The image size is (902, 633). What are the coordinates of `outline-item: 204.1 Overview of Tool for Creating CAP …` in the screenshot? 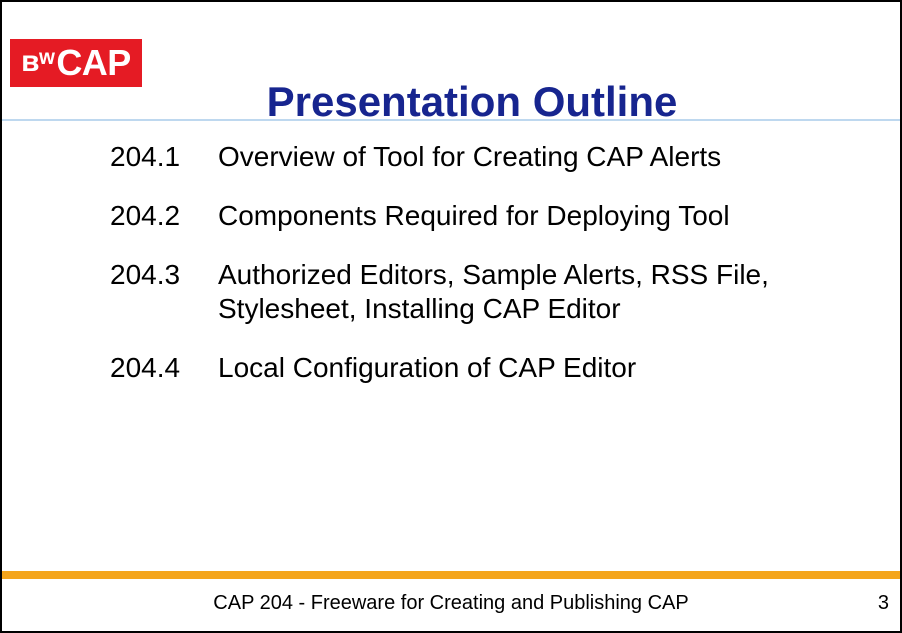 It's located at (495, 157).